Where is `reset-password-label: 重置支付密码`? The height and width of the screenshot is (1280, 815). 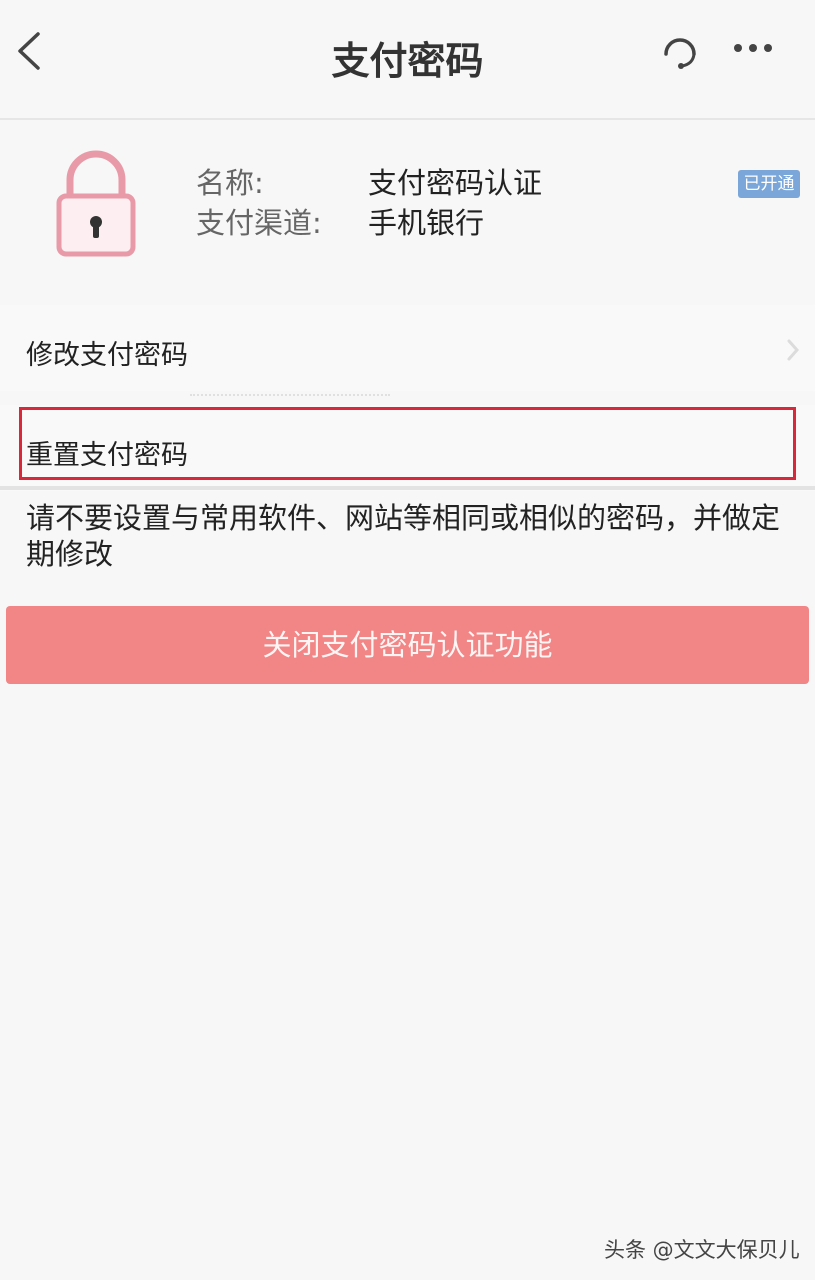 reset-password-label: 重置支付密码 is located at coordinates (107, 455).